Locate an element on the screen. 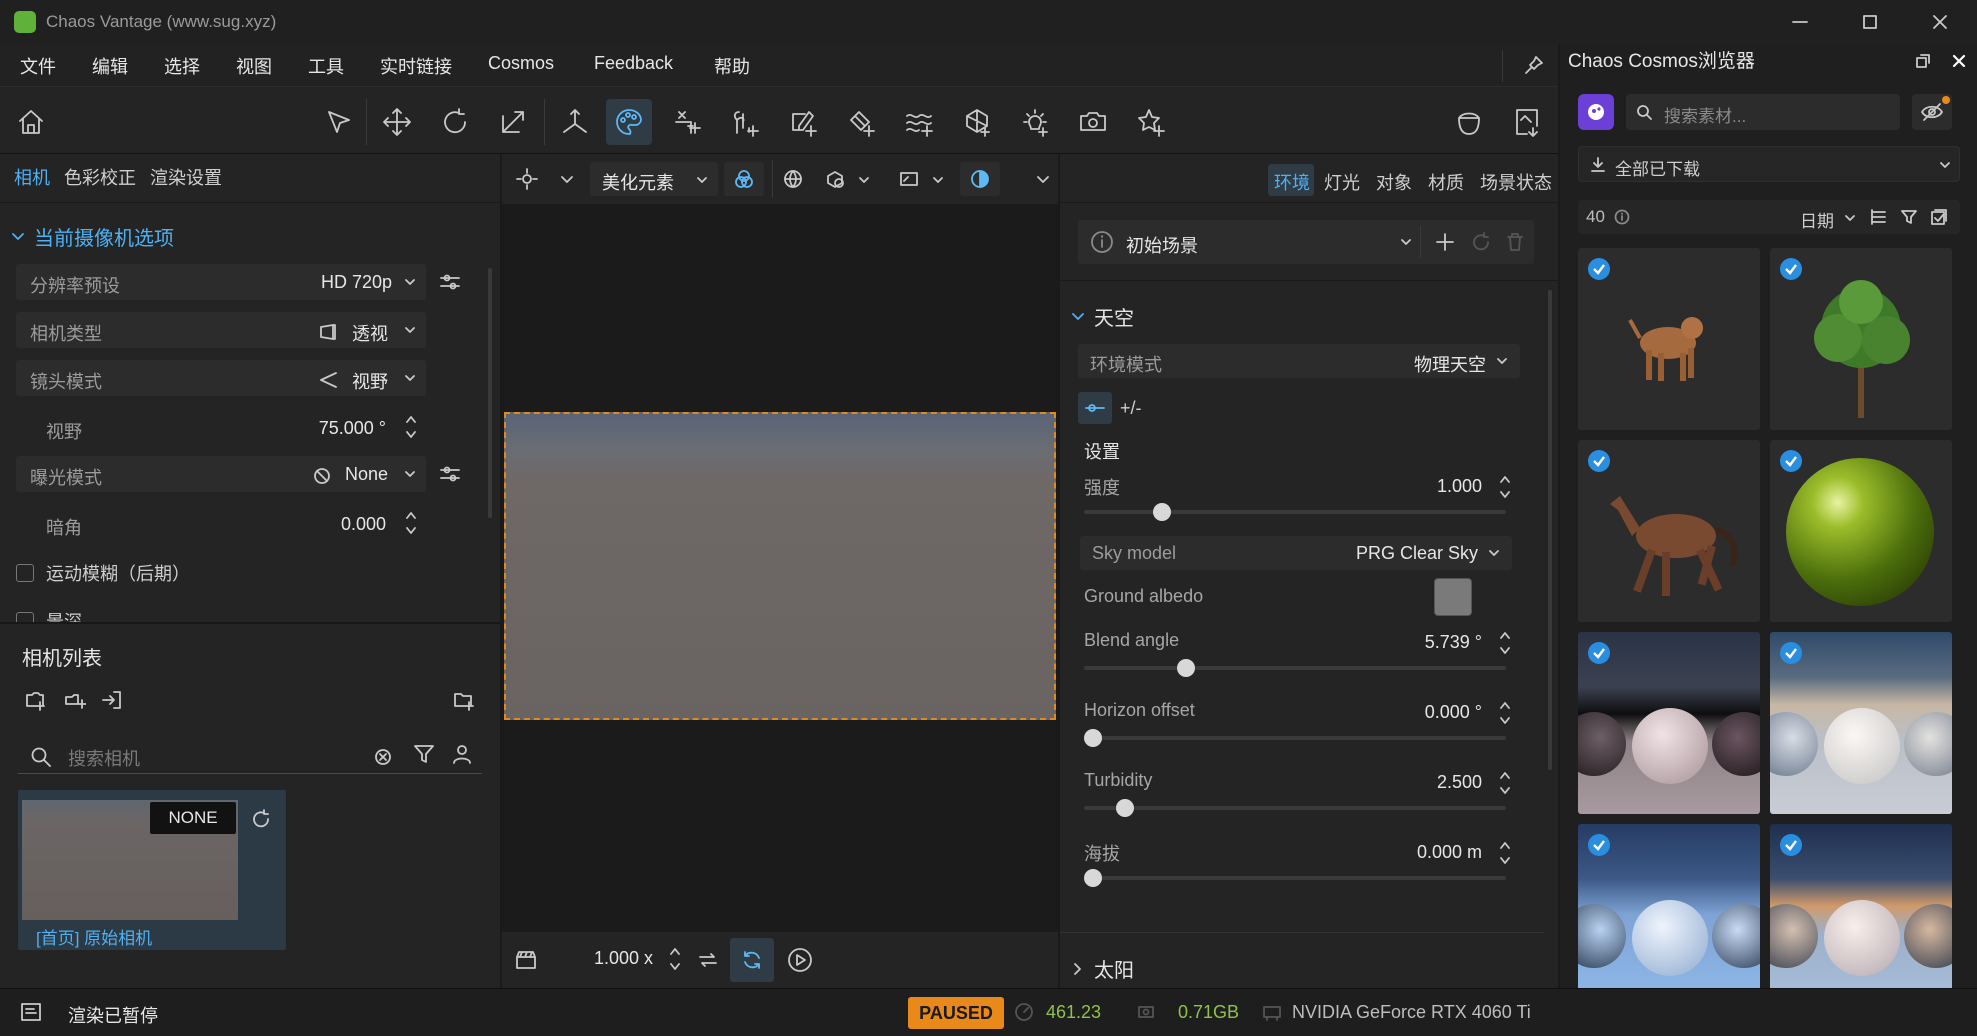 Image resolution: width=1977 pixels, height=1036 pixels. tab-scene-states: 场景状态 is located at coordinates (1516, 182).